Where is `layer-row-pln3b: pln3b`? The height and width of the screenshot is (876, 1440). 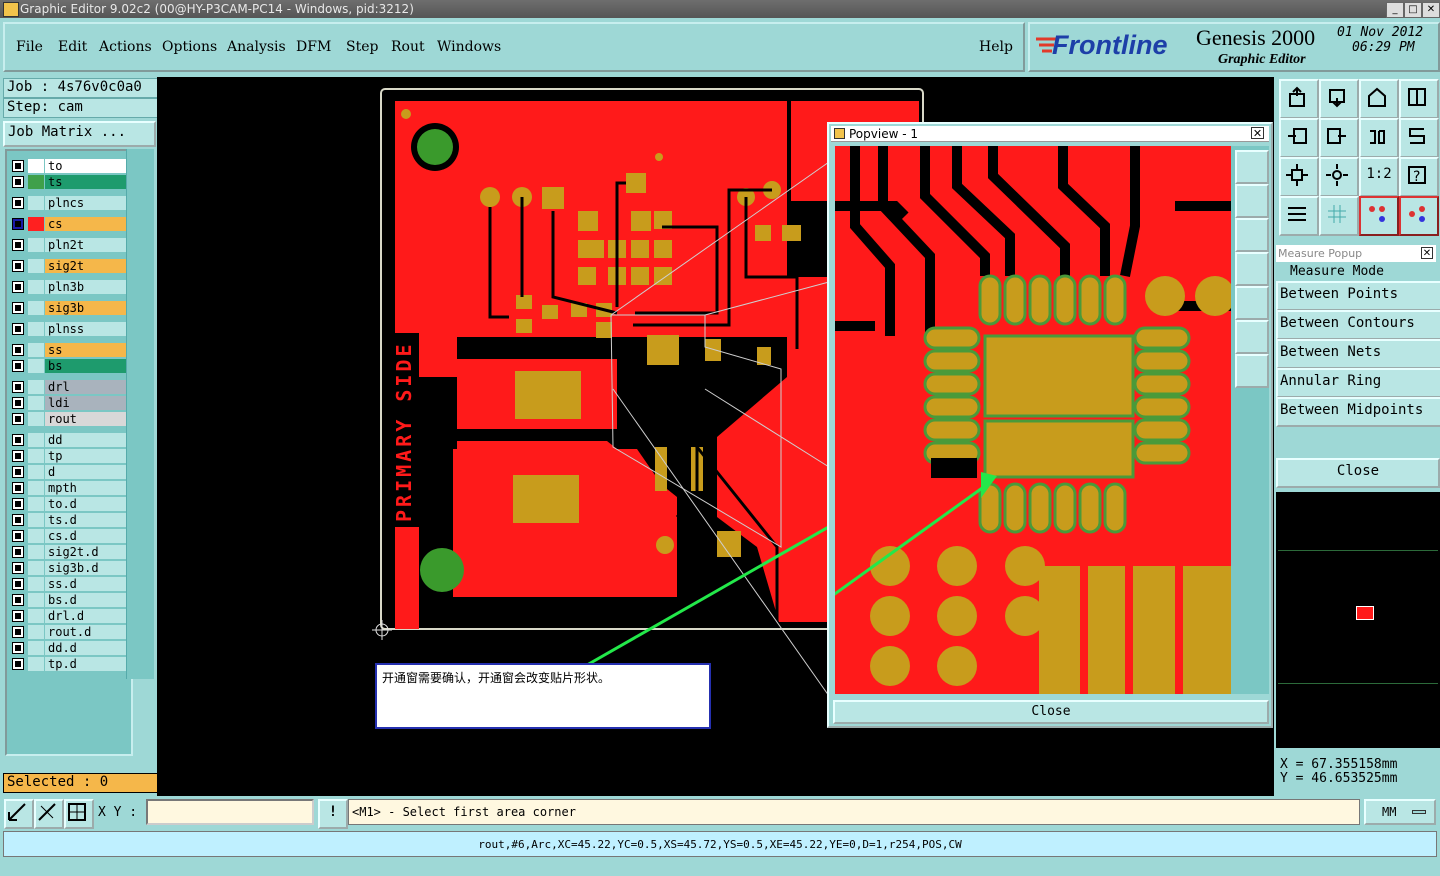
layer-row-pln3b: pln3b is located at coordinates (69, 287).